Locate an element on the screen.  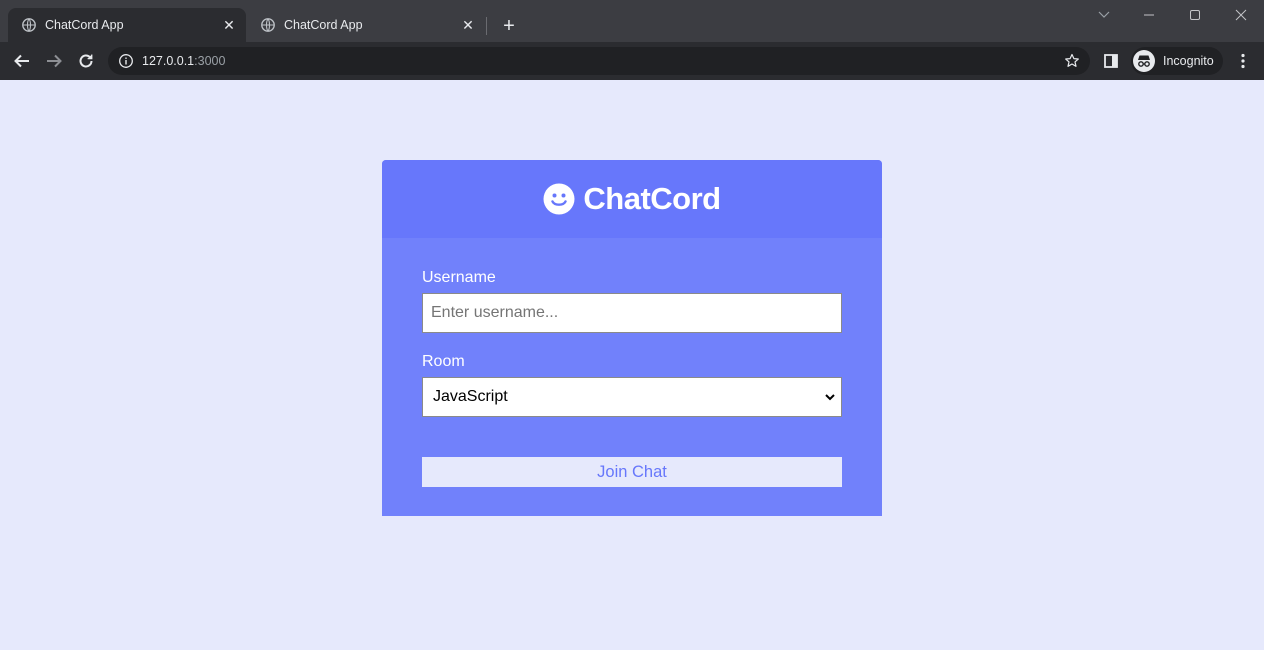
kebab-menu-icon is located at coordinates (1243, 61).